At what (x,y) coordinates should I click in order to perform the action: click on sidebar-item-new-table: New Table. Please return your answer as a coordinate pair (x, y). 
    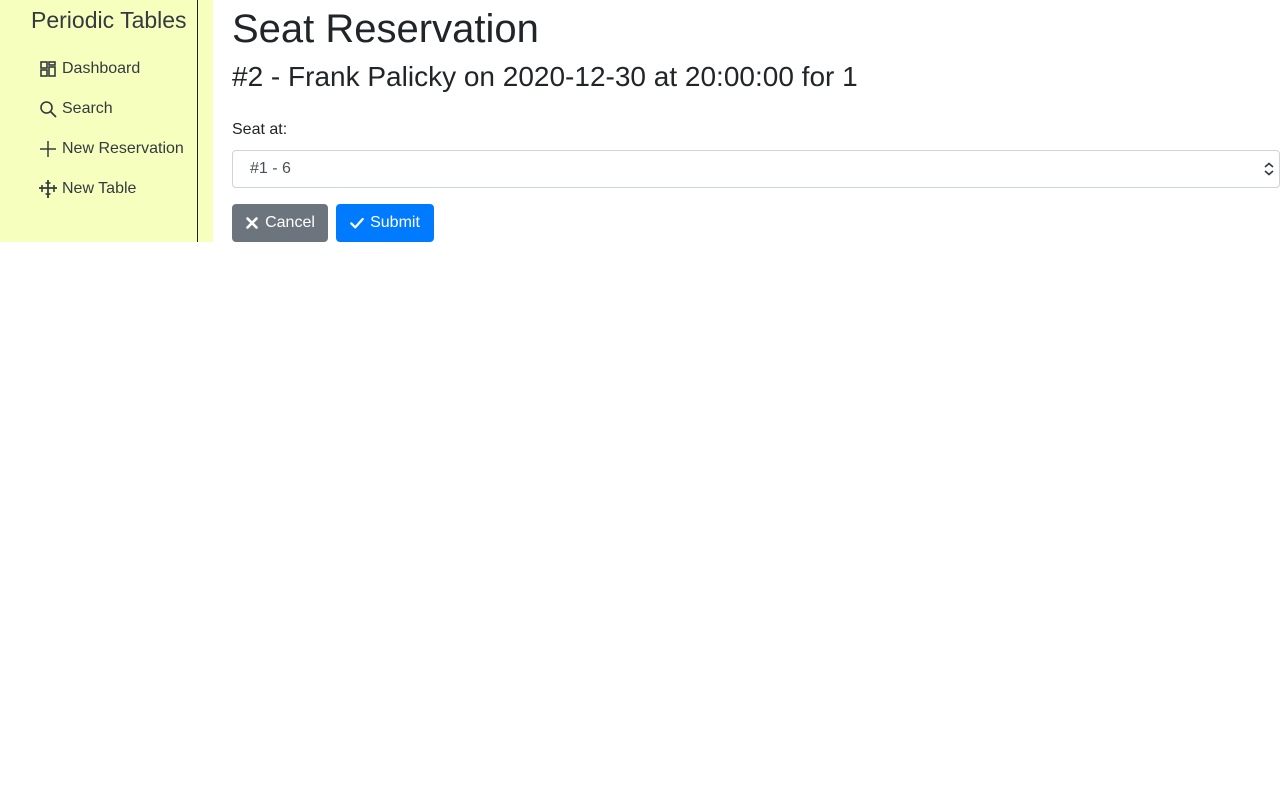
    Looking at the image, I should click on (87, 189).